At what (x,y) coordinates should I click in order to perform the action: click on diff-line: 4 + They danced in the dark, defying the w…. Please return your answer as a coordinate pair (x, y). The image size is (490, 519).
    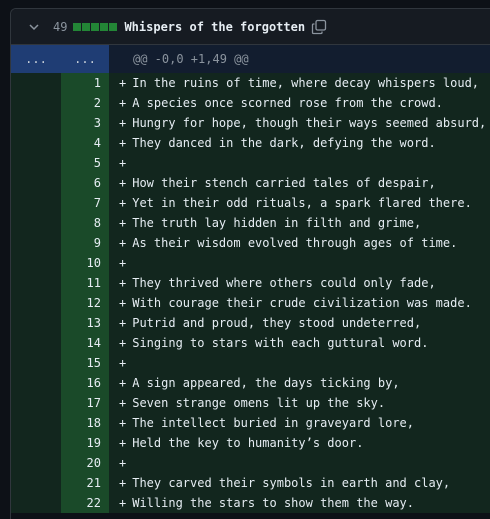
    Looking at the image, I should click on (250, 143).